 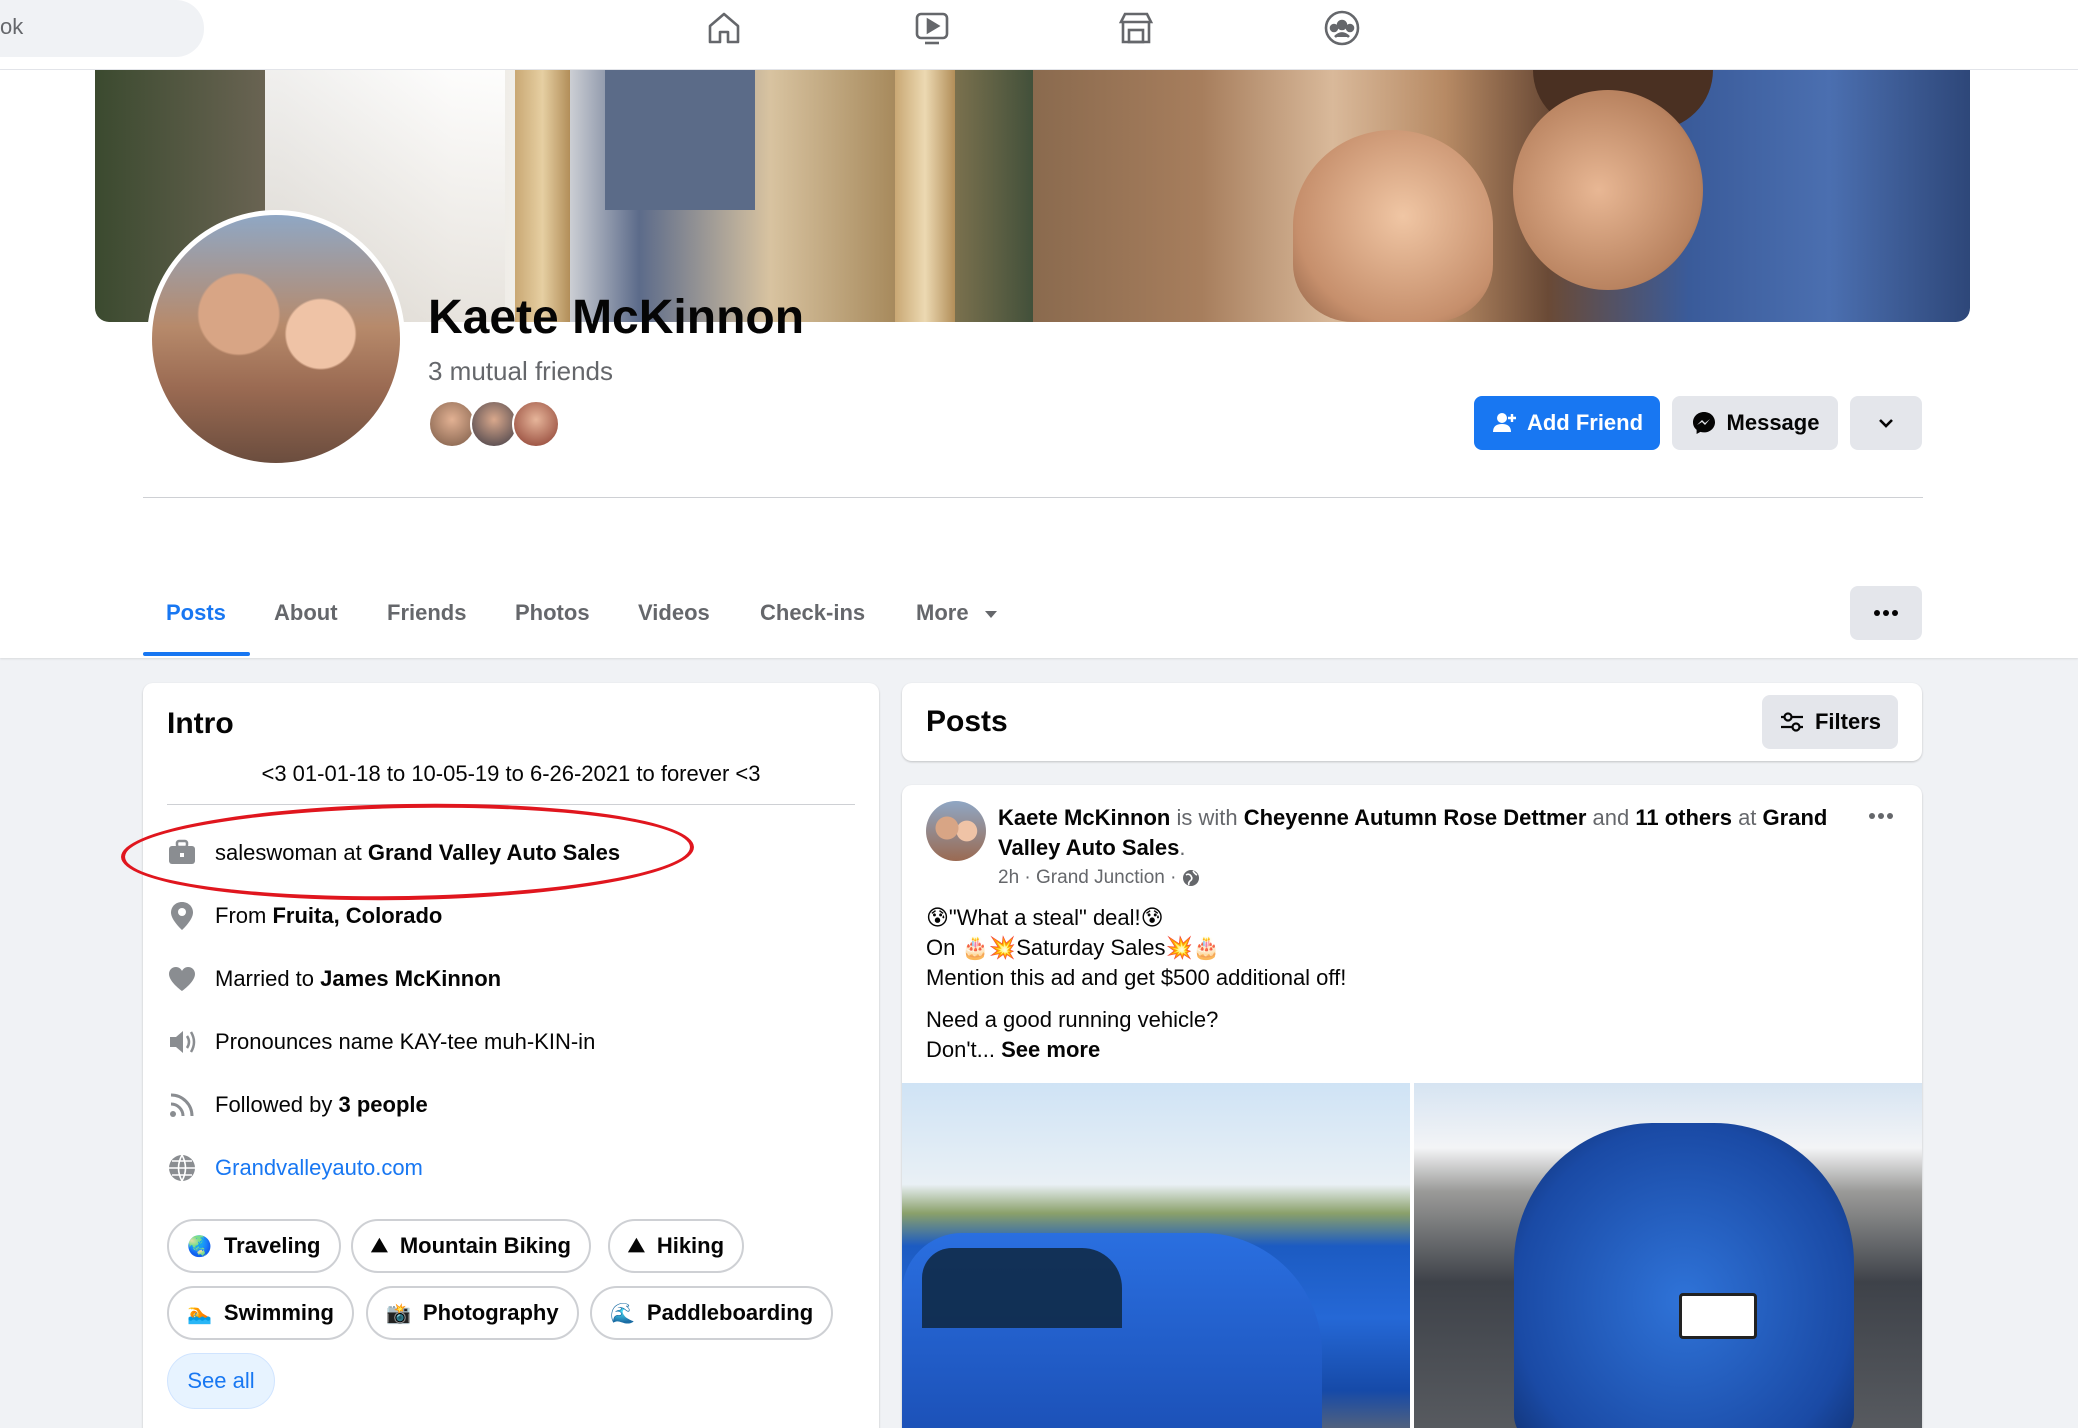 What do you see at coordinates (1050, 1049) in the screenshot?
I see `see-more-link: See more` at bounding box center [1050, 1049].